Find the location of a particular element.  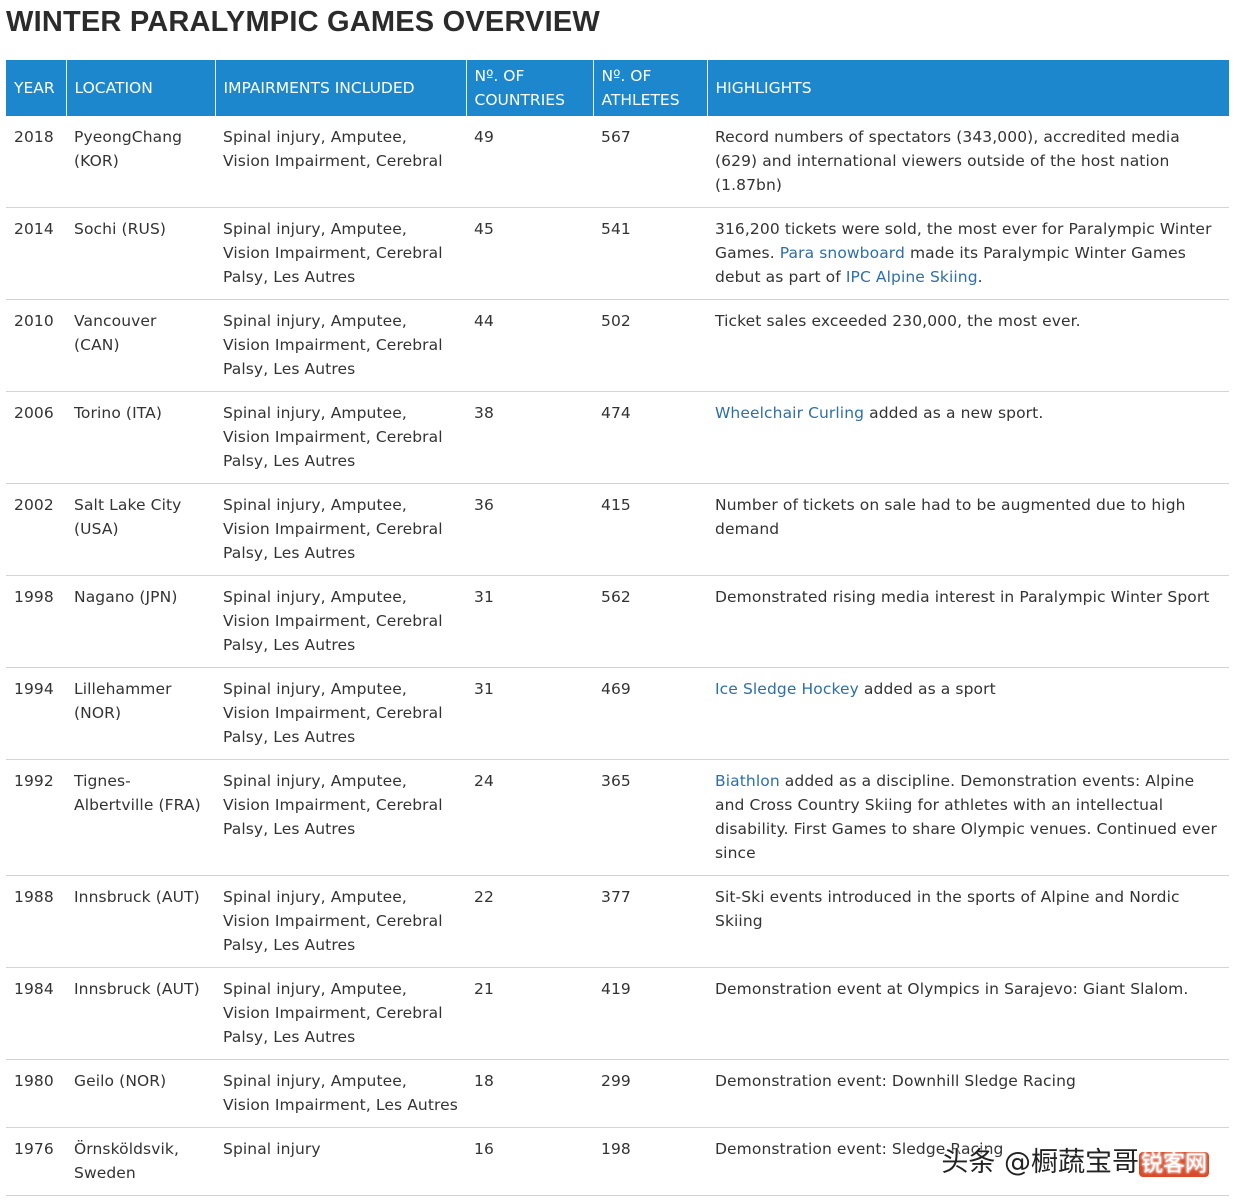

highlight-text: added as a new sport. is located at coordinates (954, 413).